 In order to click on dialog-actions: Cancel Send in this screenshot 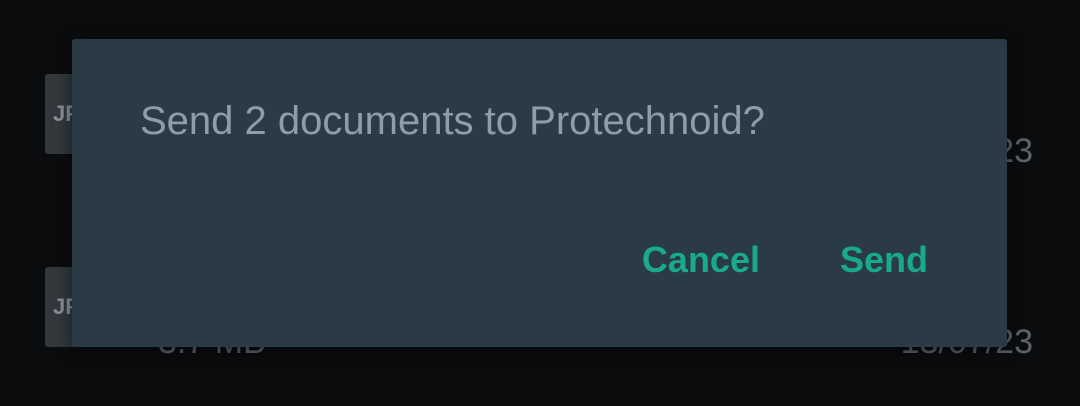, I will do `click(785, 260)`.